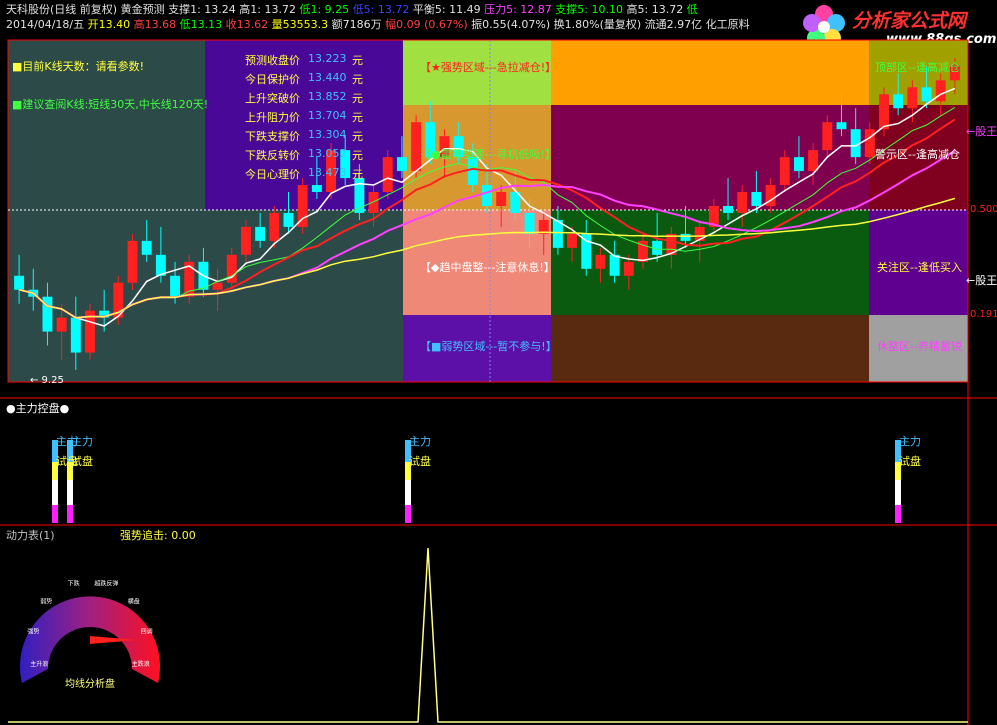 The height and width of the screenshot is (725, 997). I want to click on zone-strong-label: 【★强势区域---急拉减仓!】, so click(488, 67).